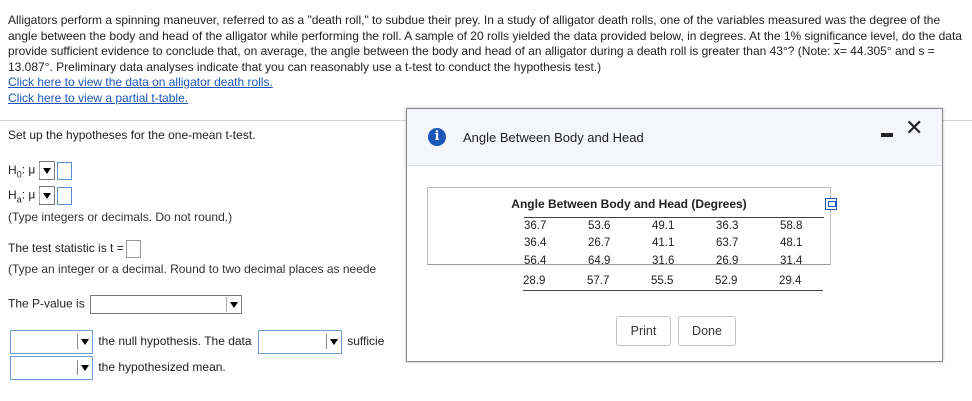  Describe the element at coordinates (162, 367) in the screenshot. I see `hypothesized-mean-text: the hypothesized mean.` at that location.